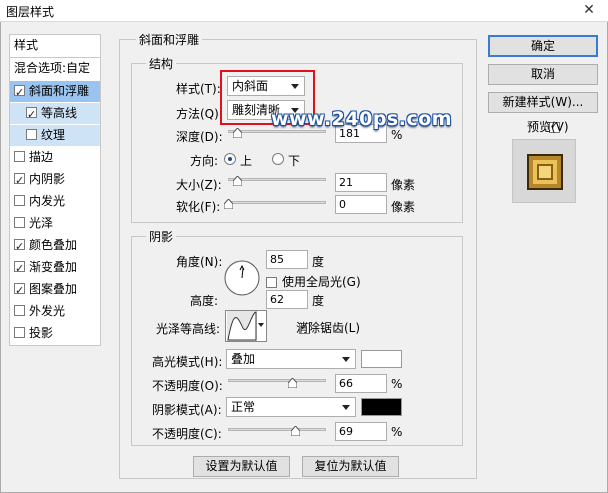 This screenshot has width=608, height=493. Describe the element at coordinates (19, 222) in the screenshot. I see `checkbox-satin` at that location.